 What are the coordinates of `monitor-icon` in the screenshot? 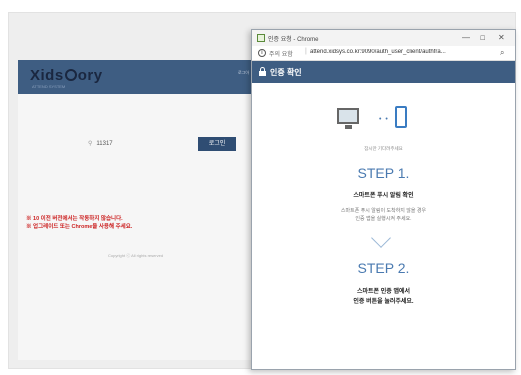 It's located at (348, 116).